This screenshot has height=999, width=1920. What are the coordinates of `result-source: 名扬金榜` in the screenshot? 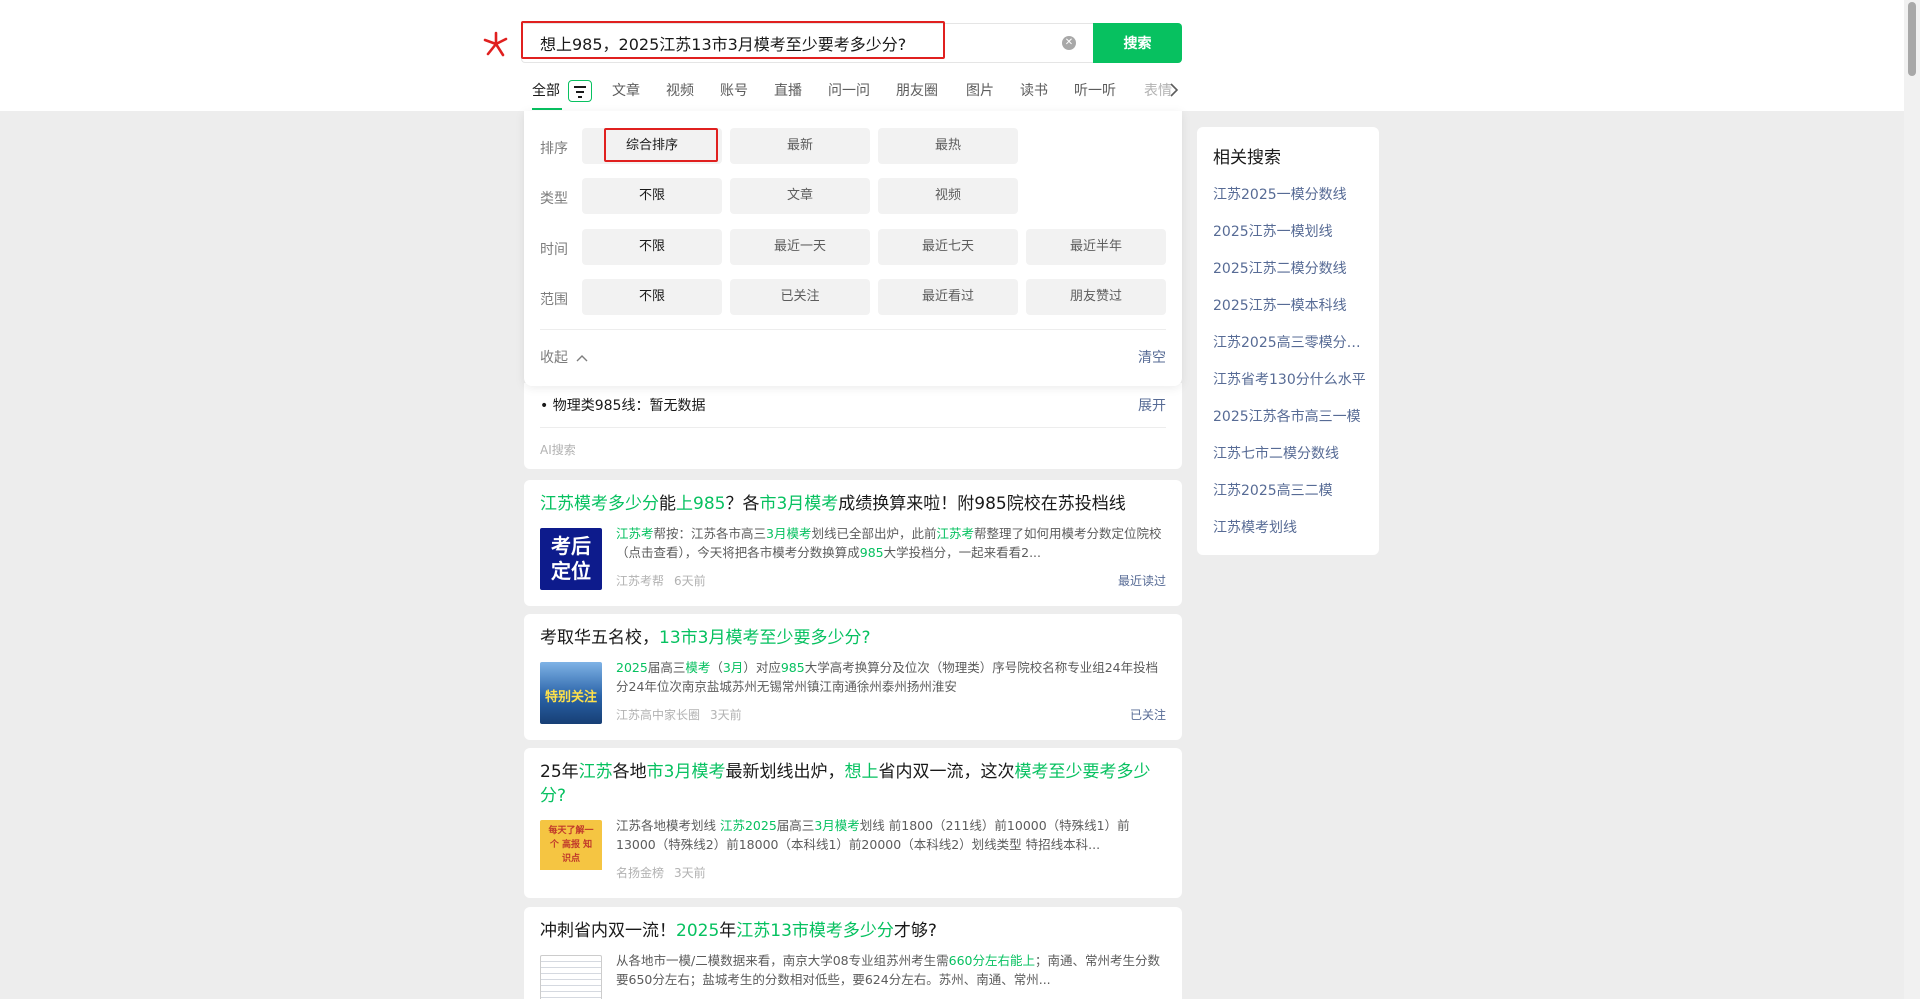 It's located at (640, 873).